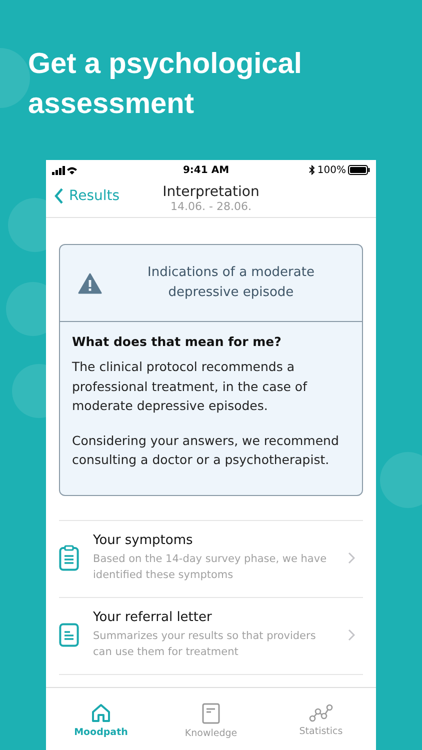 This screenshot has width=422, height=750. What do you see at coordinates (205, 644) in the screenshot?
I see `item-description: Summarizes your results so that providers can use them for treatment` at bounding box center [205, 644].